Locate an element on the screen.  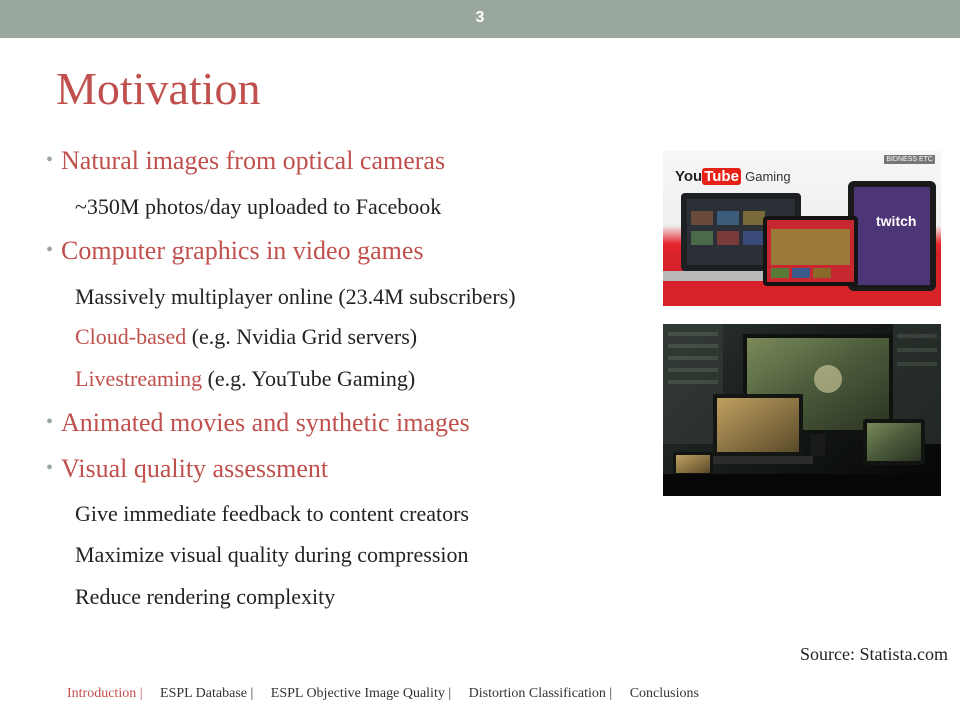
footer-item-espl-database: ESPL Database | is located at coordinates (206, 693).